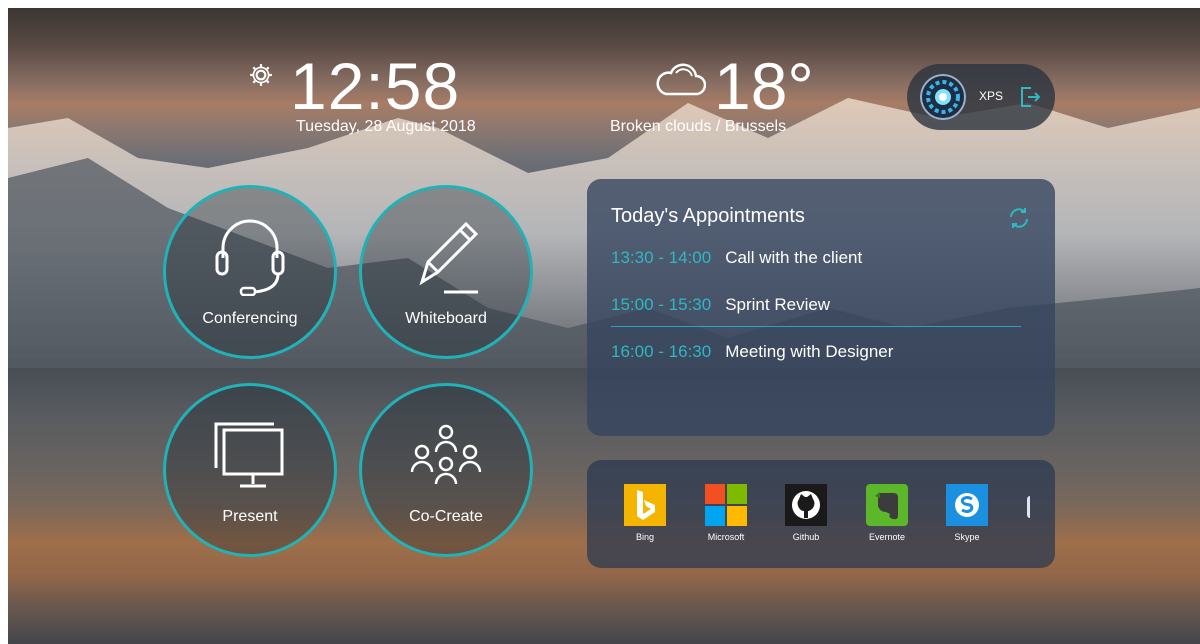  Describe the element at coordinates (446, 318) in the screenshot. I see `tile-label: Whiteboard` at that location.